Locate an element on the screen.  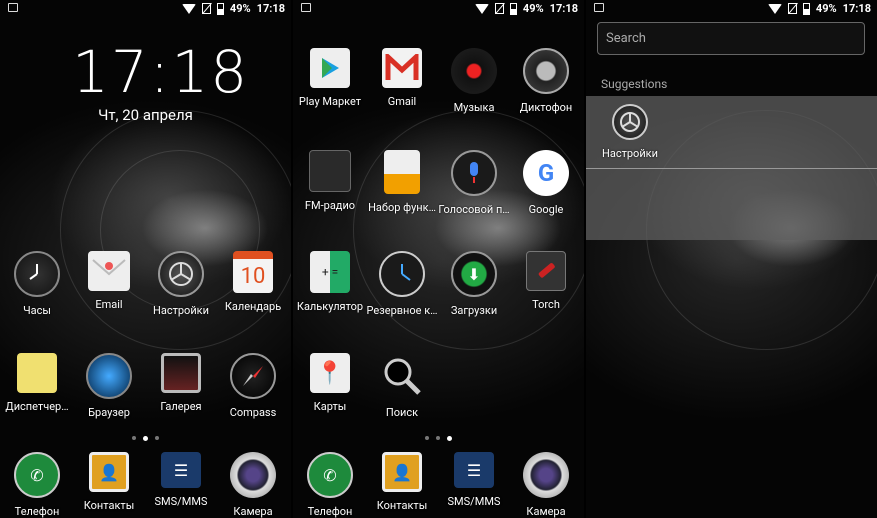
app-torch: Torch is located at coordinates (546, 281).